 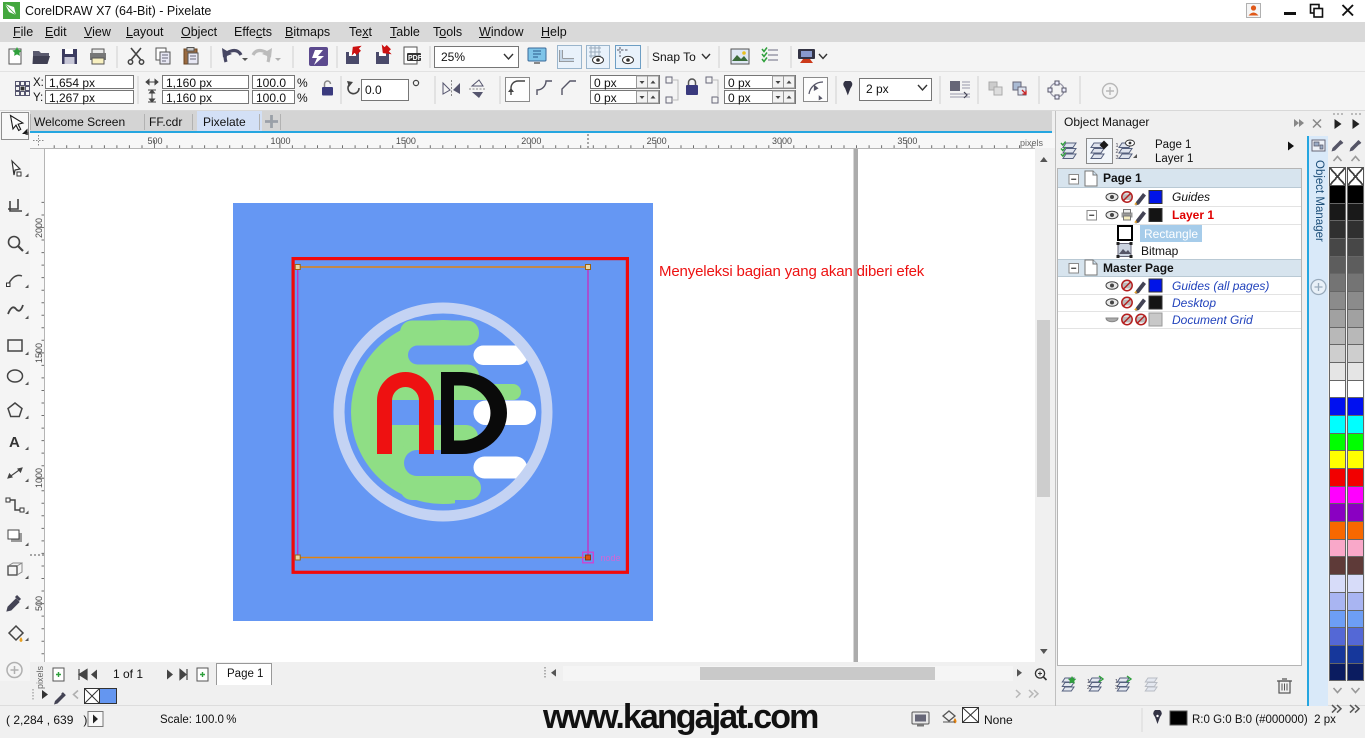 I want to click on svg-text: 2, so click(x=1088, y=688).